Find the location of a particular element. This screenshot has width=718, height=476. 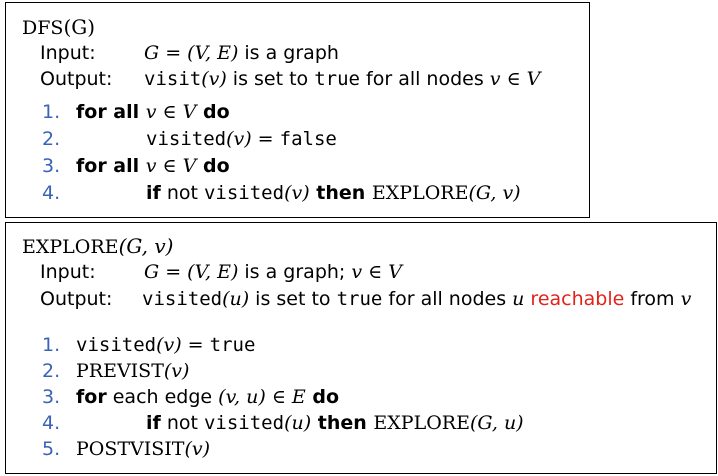

explore-output-arg: (u) is located at coordinates (236, 299).